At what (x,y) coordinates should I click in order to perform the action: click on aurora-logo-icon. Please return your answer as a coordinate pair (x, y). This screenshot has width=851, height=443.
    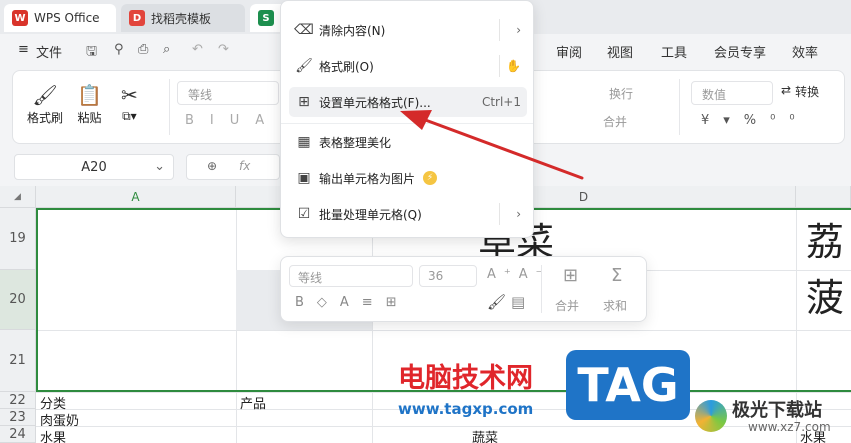
    Looking at the image, I should click on (711, 416).